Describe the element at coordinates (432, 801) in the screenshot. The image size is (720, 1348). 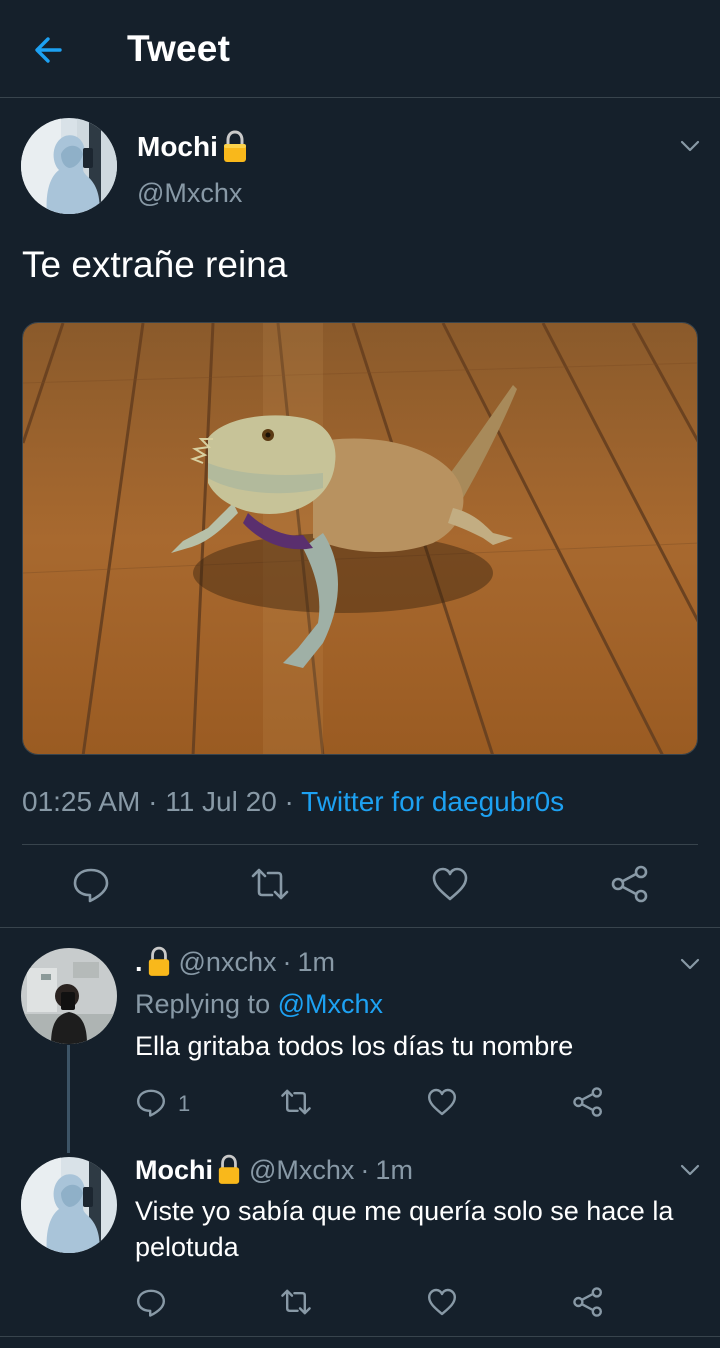
I see `tweet-source-link: Twitter for daegubr0s` at that location.